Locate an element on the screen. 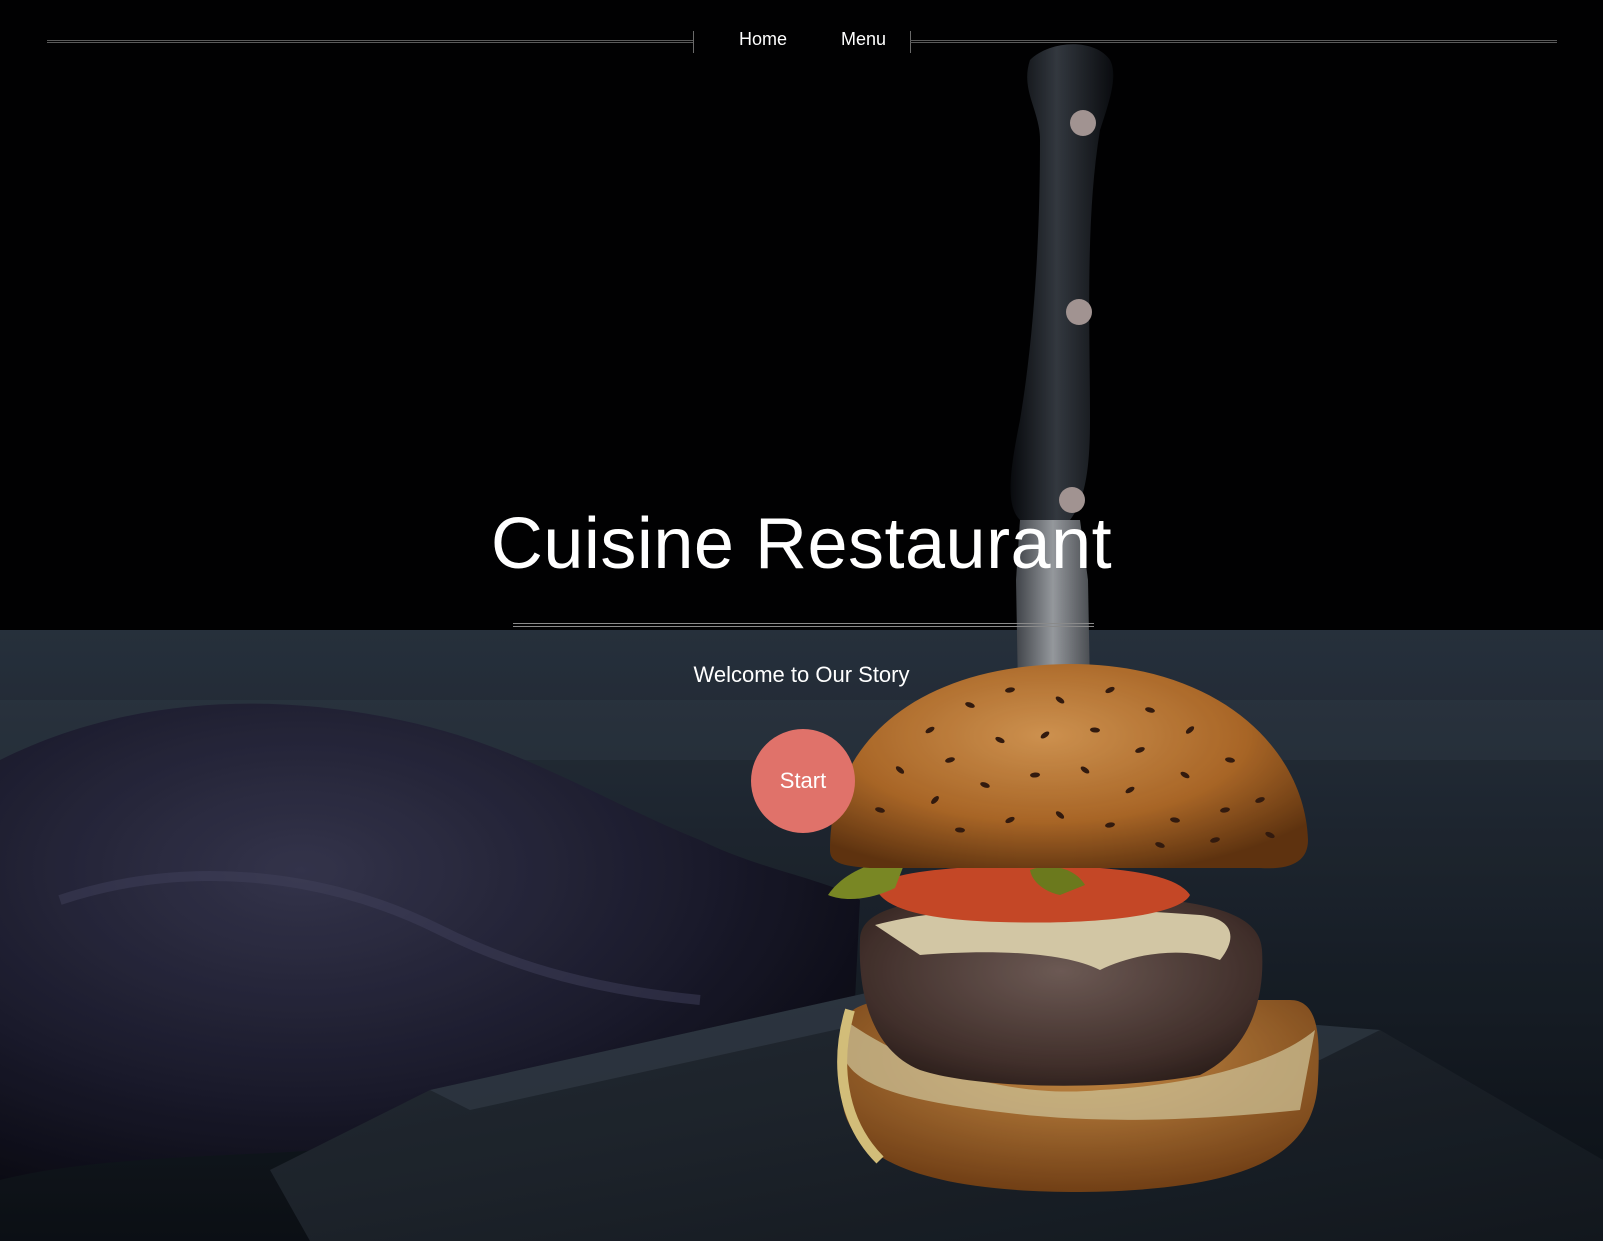 Image resolution: width=1603 pixels, height=1241 pixels. nav-link-home: Home is located at coordinates (763, 39).